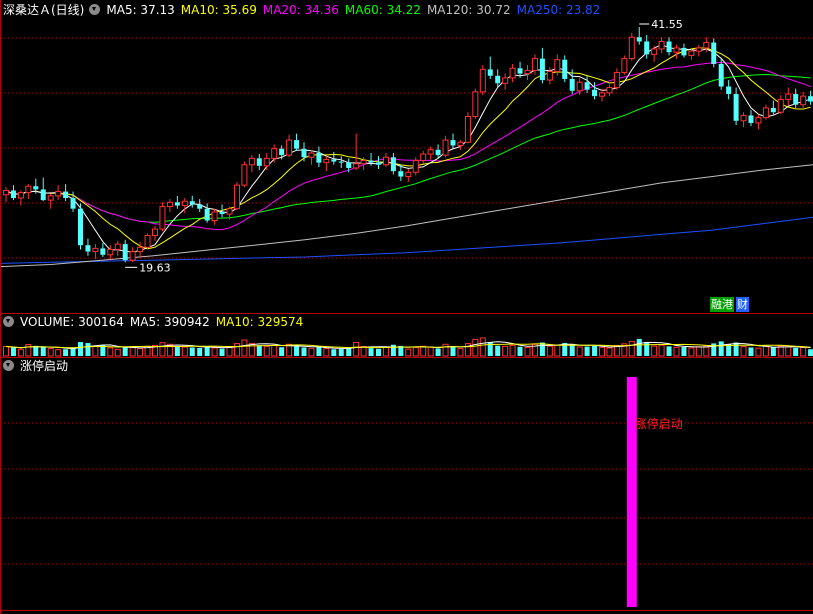 This screenshot has width=813, height=614. What do you see at coordinates (408, 347) in the screenshot?
I see `volume-chart` at bounding box center [408, 347].